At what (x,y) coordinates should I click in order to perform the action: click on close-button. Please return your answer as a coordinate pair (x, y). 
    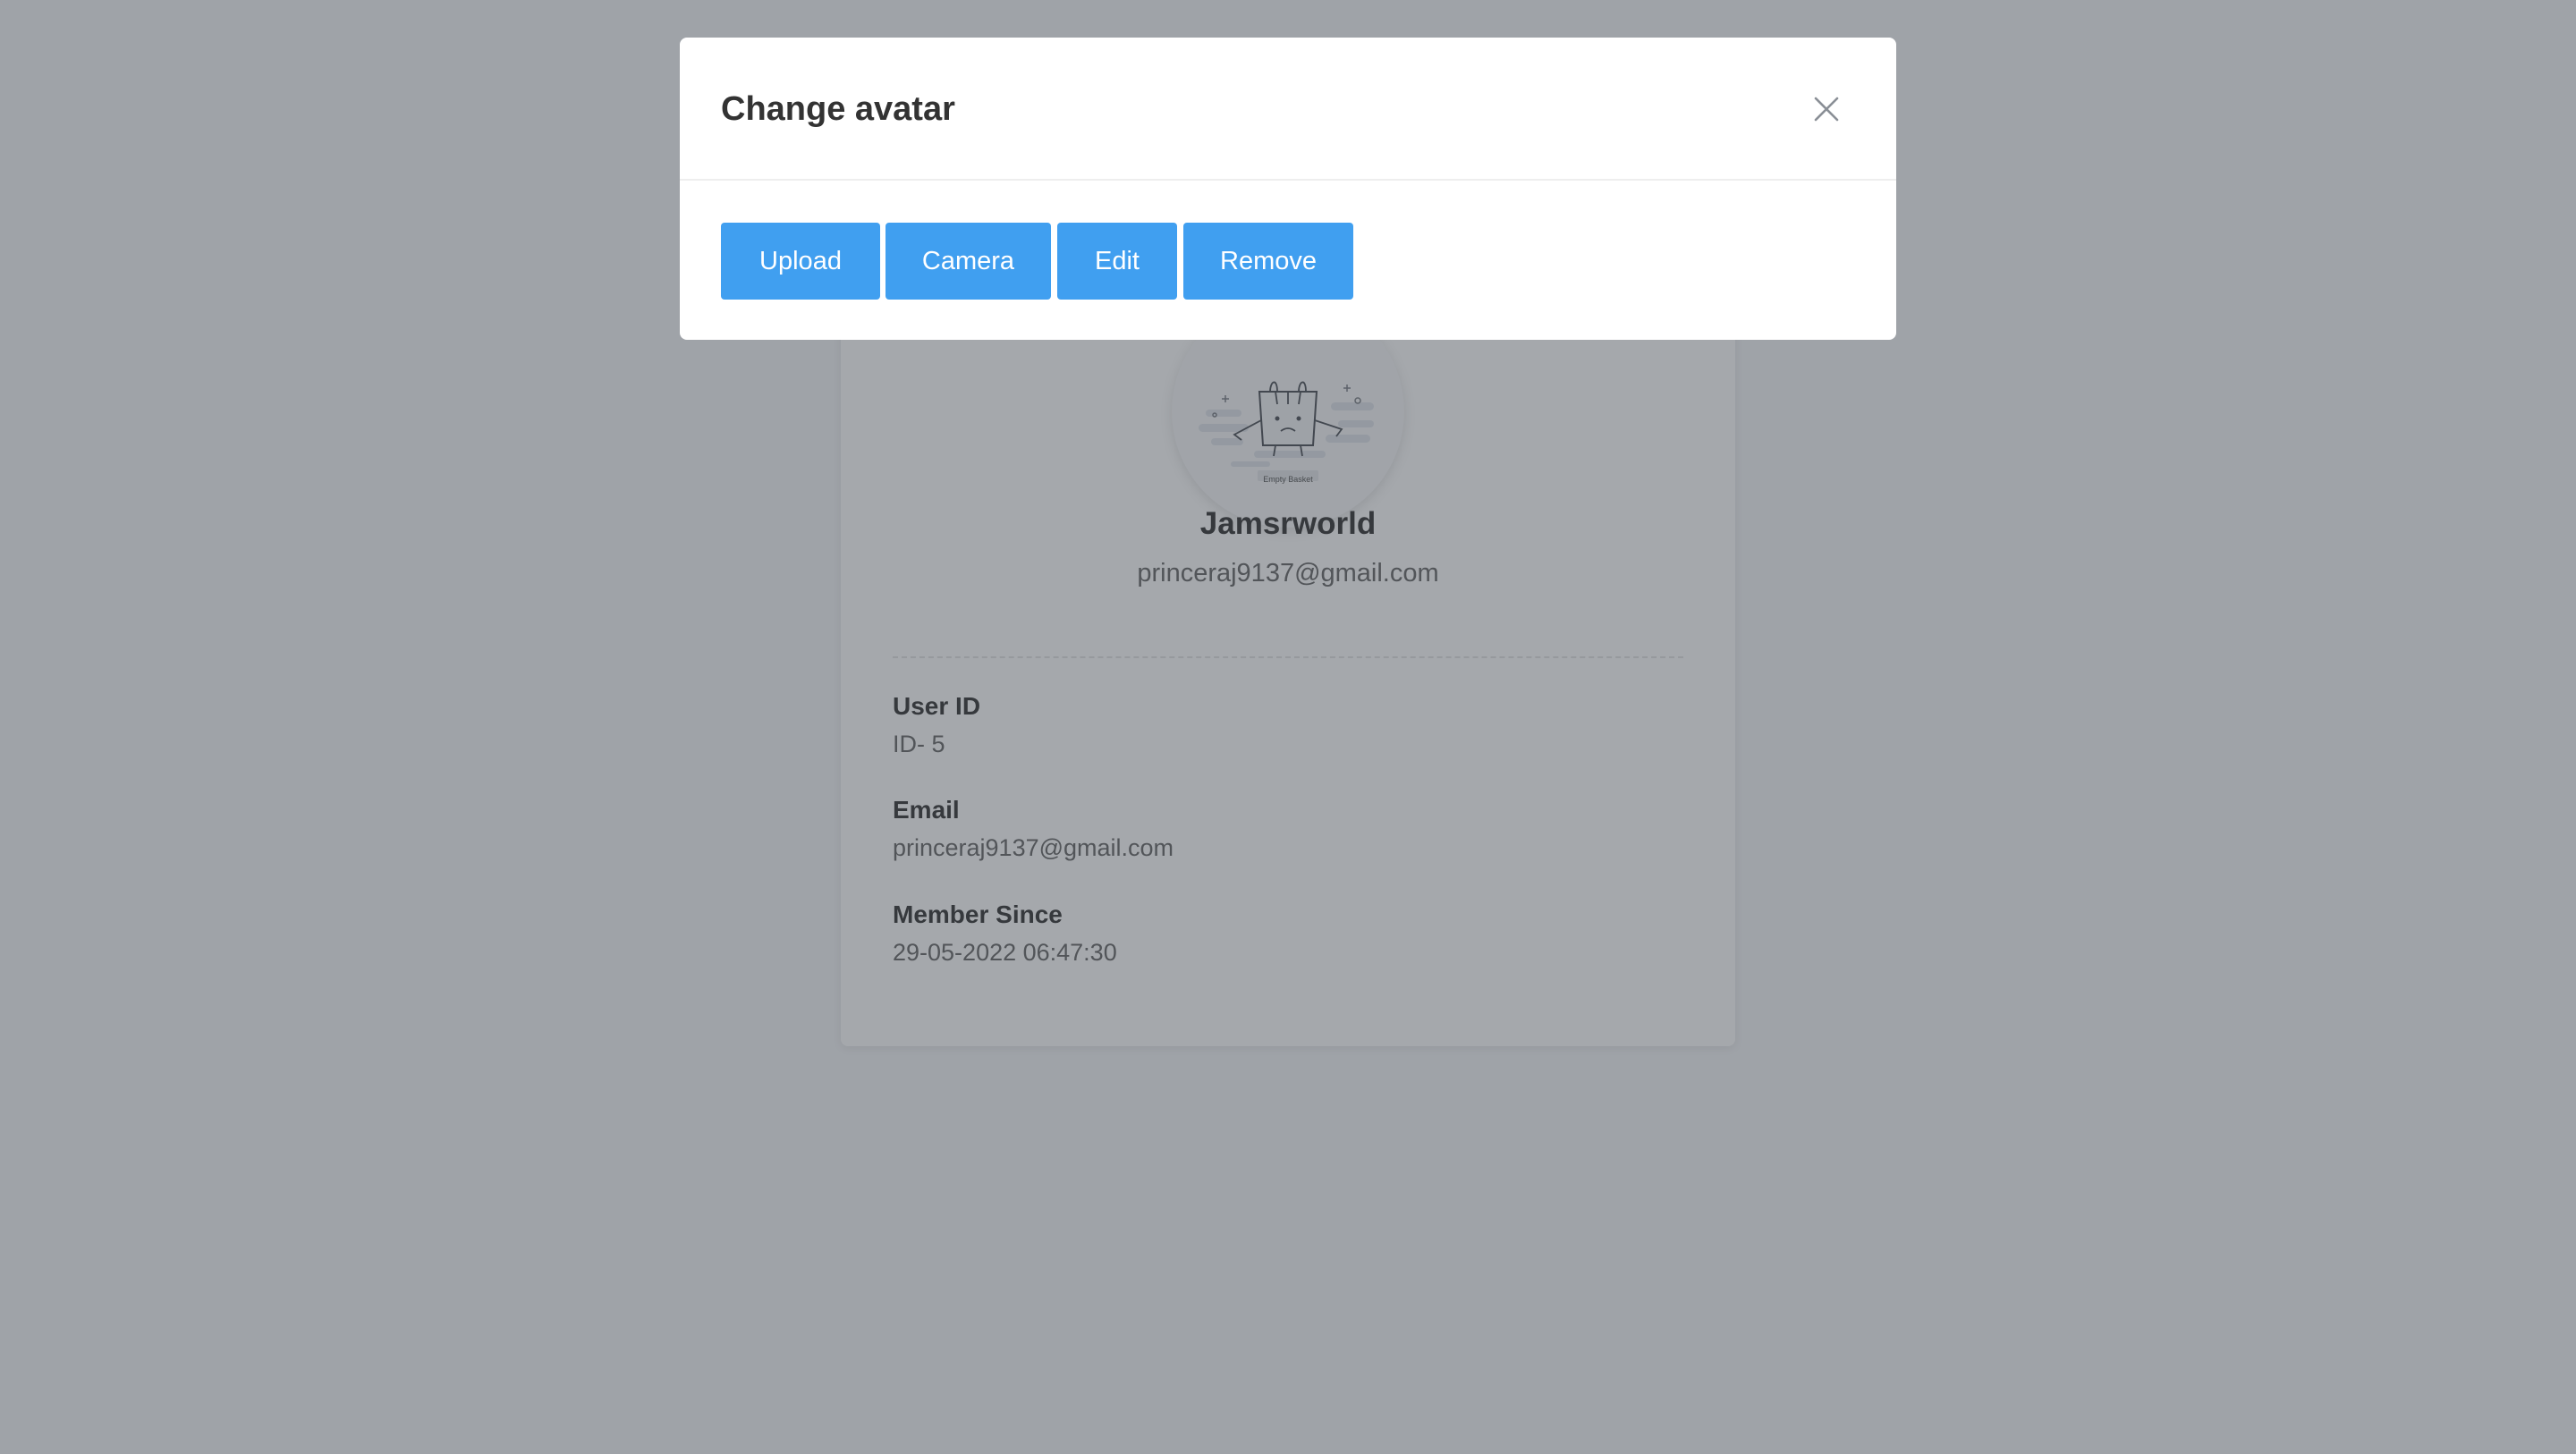
    Looking at the image, I should click on (1826, 109).